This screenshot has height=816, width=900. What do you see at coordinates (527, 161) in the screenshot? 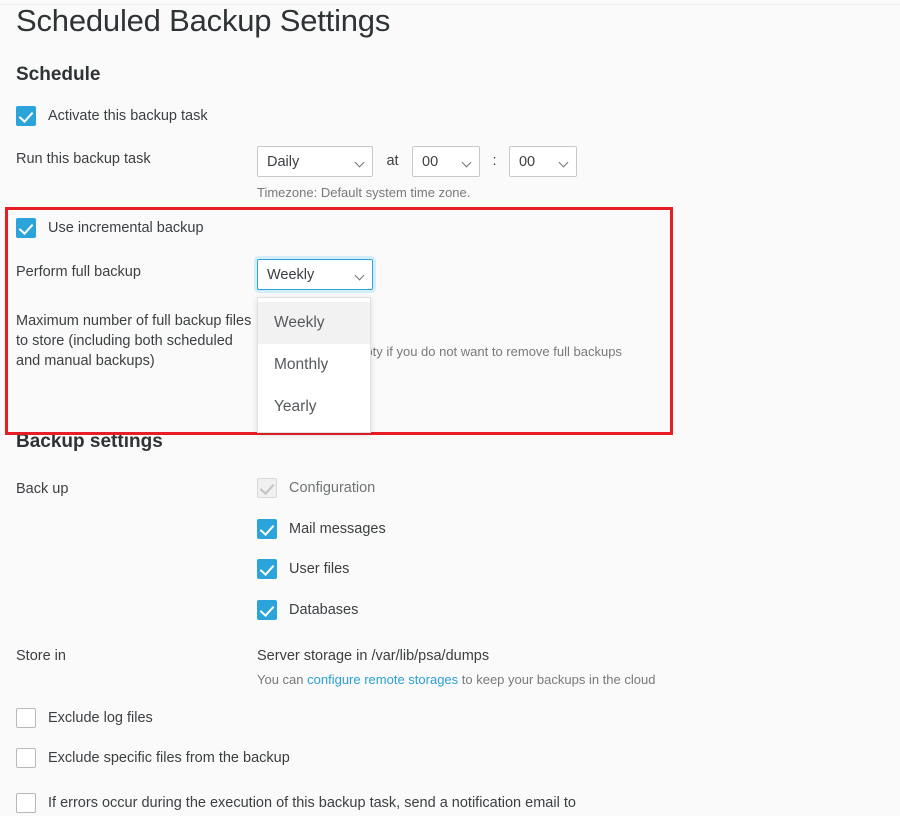
I see `minute-select-value: 00` at bounding box center [527, 161].